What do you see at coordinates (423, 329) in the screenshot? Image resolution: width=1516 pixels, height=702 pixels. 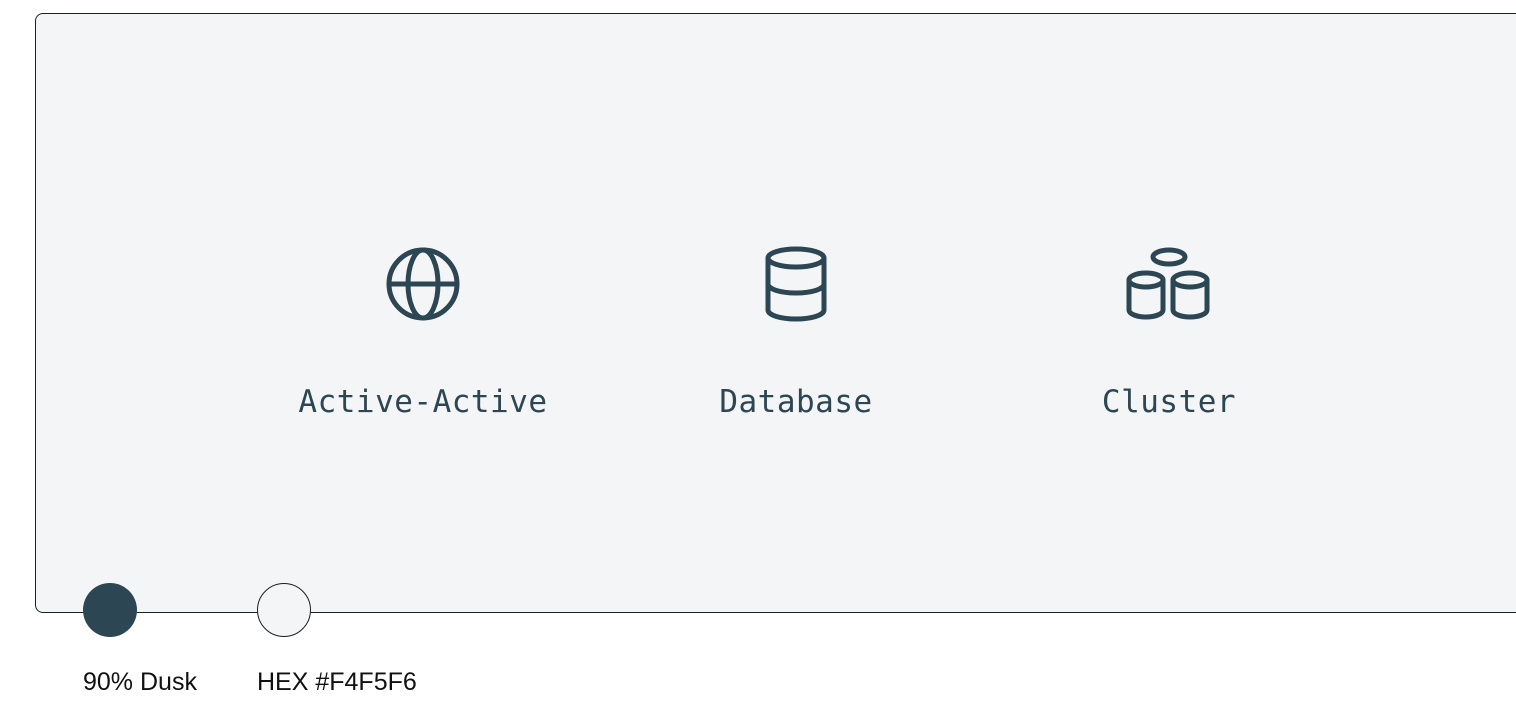 I see `item-active-active: Active-Active` at bounding box center [423, 329].